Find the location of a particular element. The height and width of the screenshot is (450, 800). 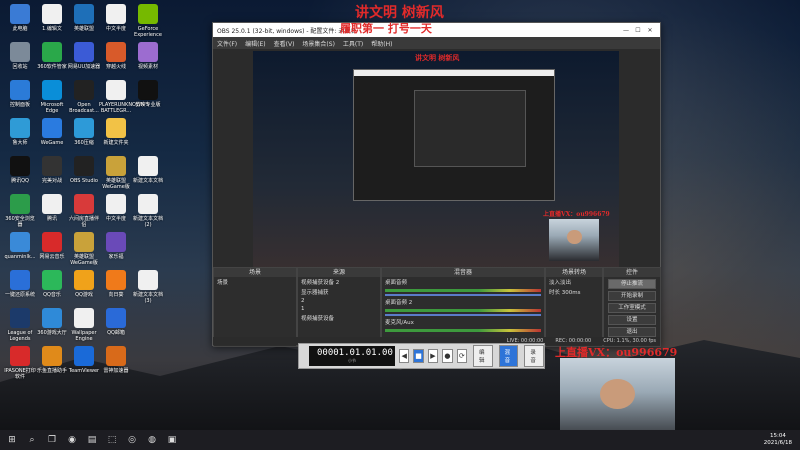

record-icon: ● is located at coordinates (447, 356).